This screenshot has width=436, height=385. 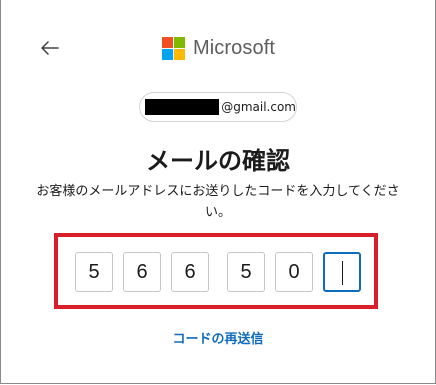 I want to click on instruction-text: お客様のメールアドレスにお送りしたコードを入力してください。, so click(x=218, y=202).